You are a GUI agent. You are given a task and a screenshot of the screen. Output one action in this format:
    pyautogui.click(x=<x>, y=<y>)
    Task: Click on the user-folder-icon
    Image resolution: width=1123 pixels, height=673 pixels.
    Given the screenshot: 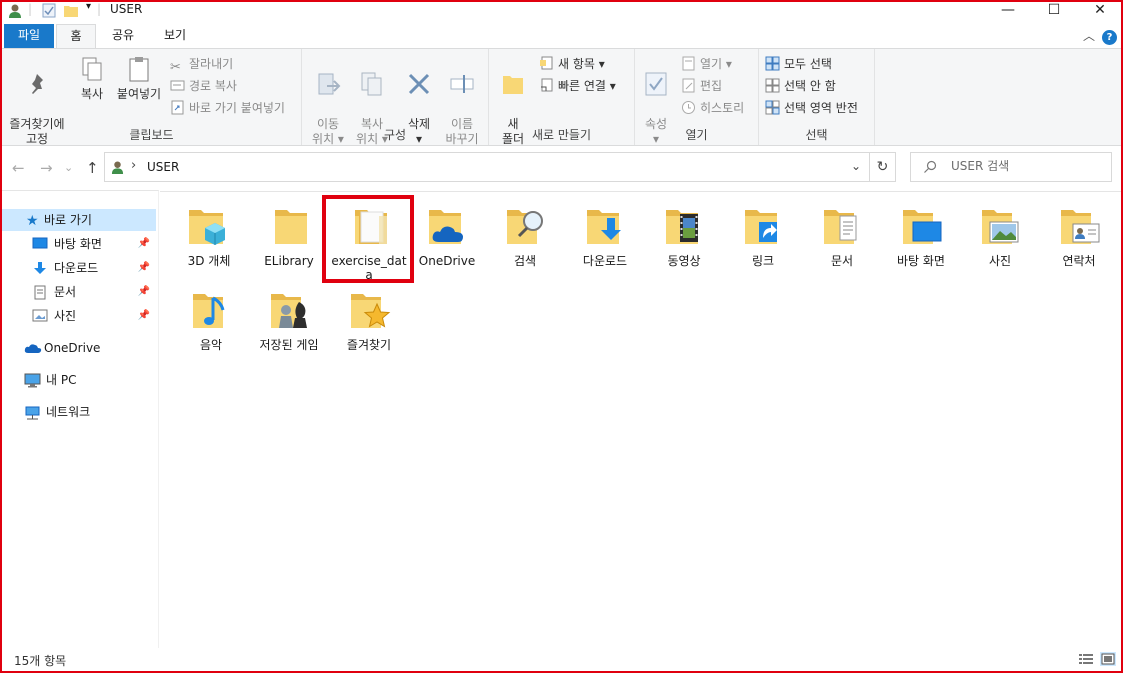 What is the action you would take?
    pyautogui.click(x=117, y=167)
    